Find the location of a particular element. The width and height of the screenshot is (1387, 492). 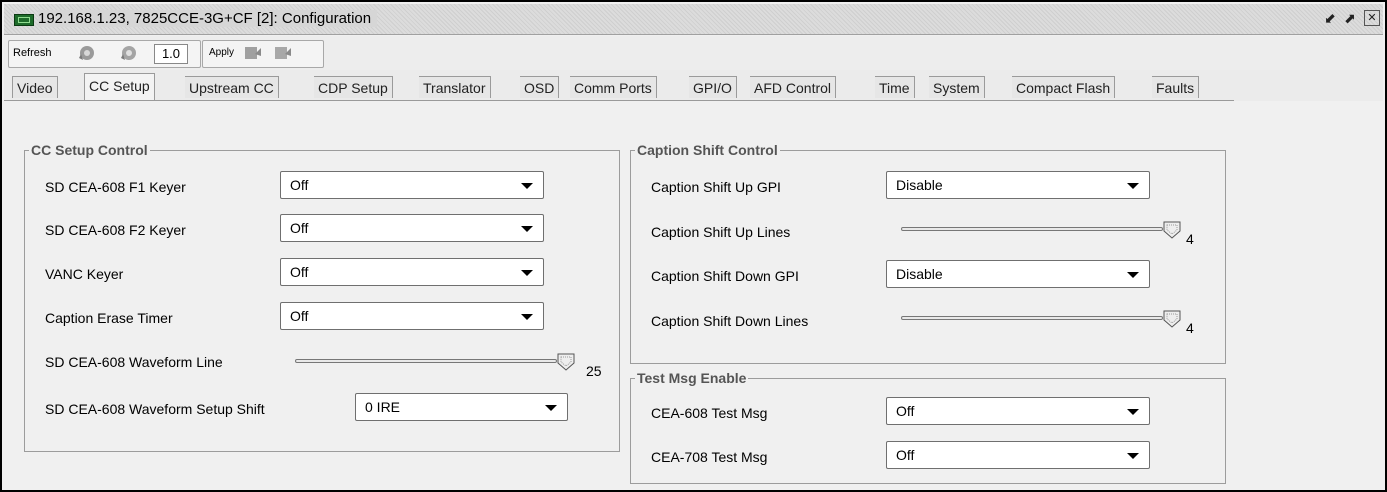

f1-keyer-value: Off is located at coordinates (299, 185).